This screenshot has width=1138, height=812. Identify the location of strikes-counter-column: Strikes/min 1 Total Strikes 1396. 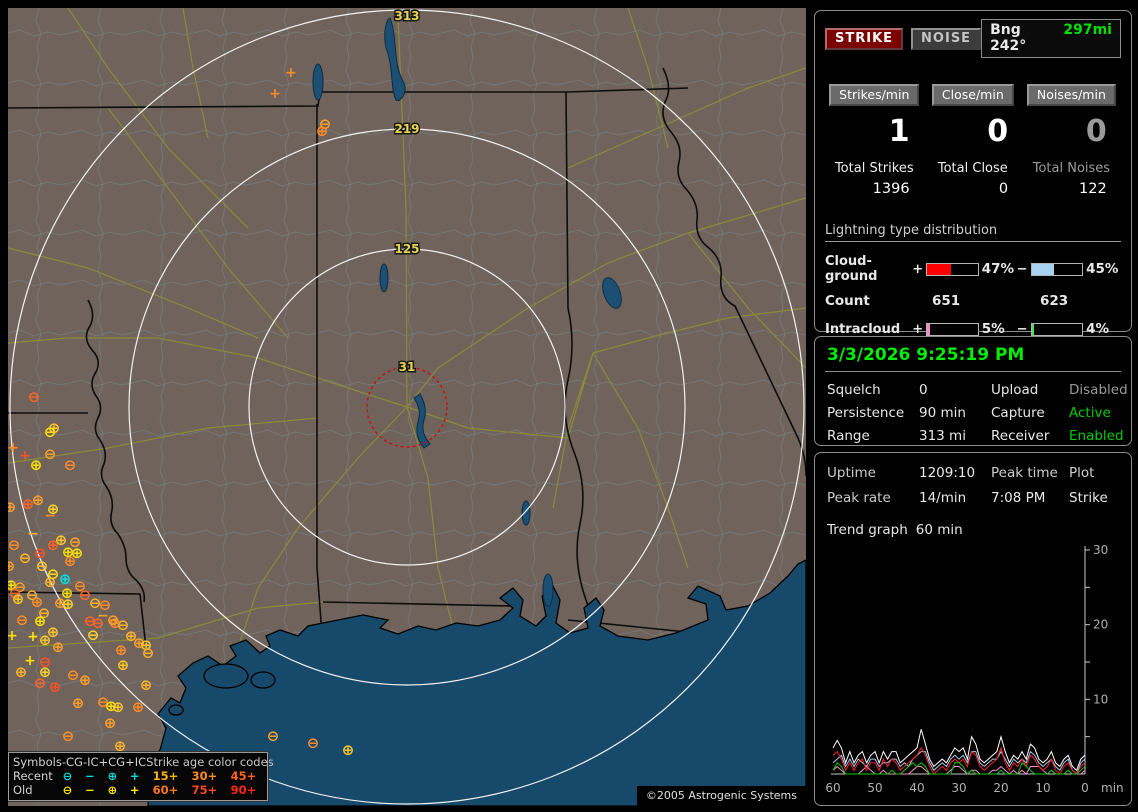
(874, 140).